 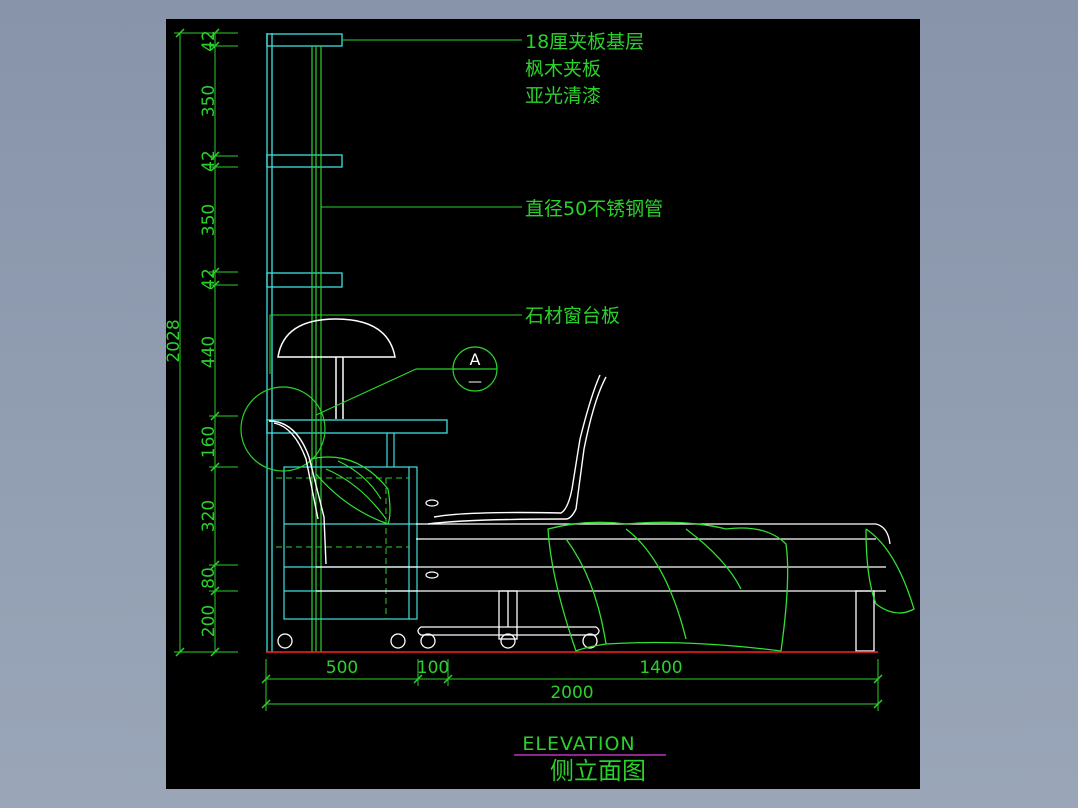 What do you see at coordinates (475, 359) in the screenshot?
I see `section-letter: A` at bounding box center [475, 359].